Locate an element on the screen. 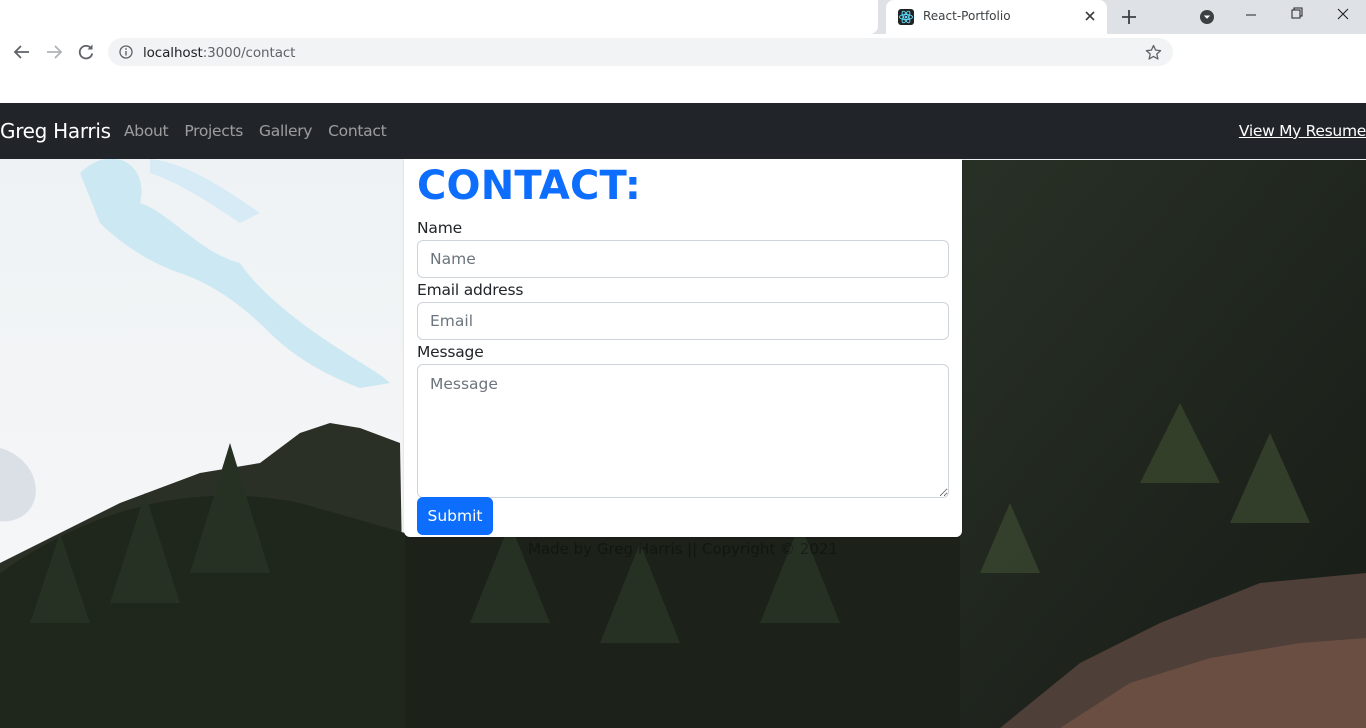  email-input is located at coordinates (683, 321).